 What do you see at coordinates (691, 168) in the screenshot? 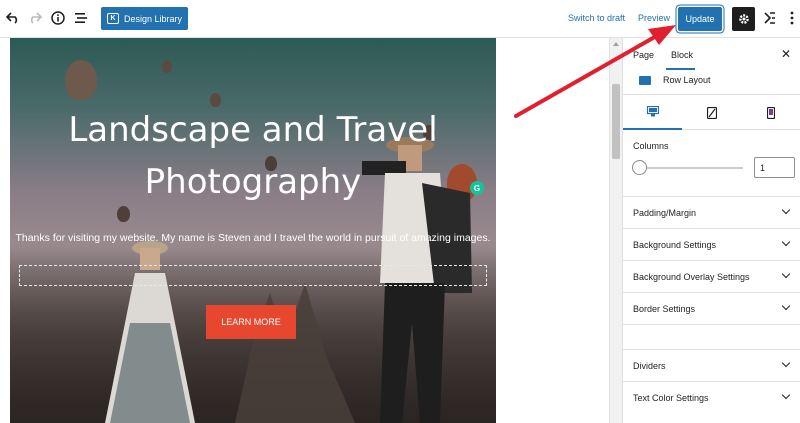
I see `columns-slider-track` at bounding box center [691, 168].